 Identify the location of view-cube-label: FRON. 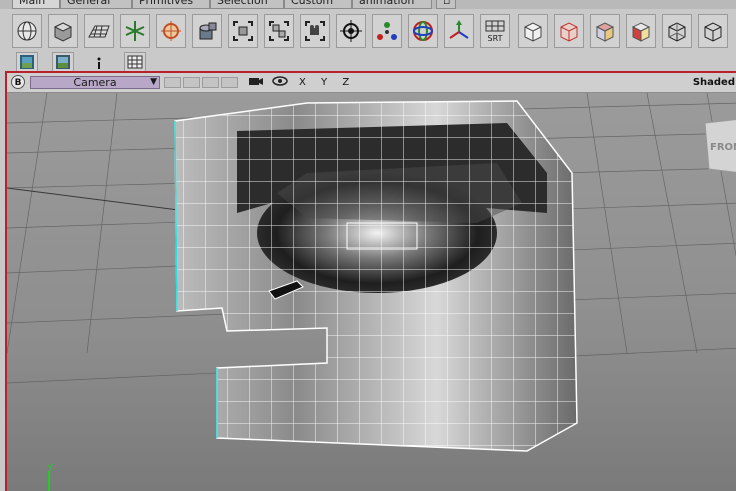
(723, 147).